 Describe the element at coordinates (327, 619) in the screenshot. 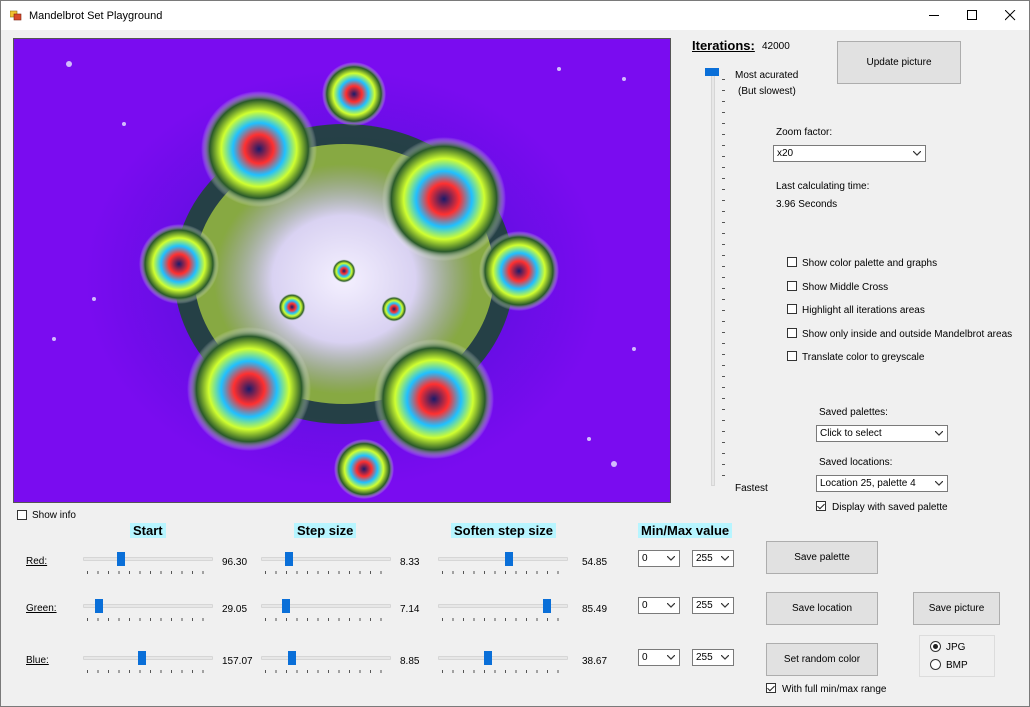

I see `green-step-slider-ticks` at that location.